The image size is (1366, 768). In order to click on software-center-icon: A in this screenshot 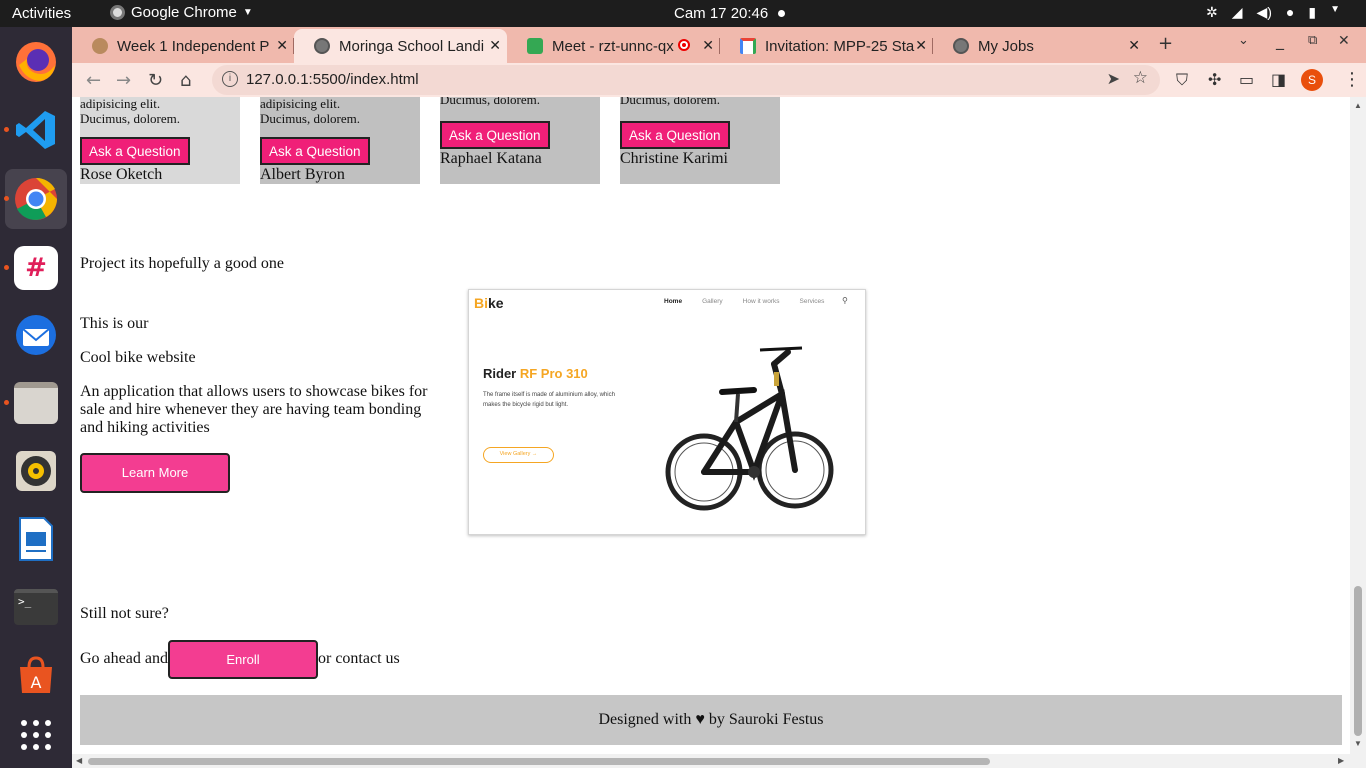, I will do `click(36, 675)`.